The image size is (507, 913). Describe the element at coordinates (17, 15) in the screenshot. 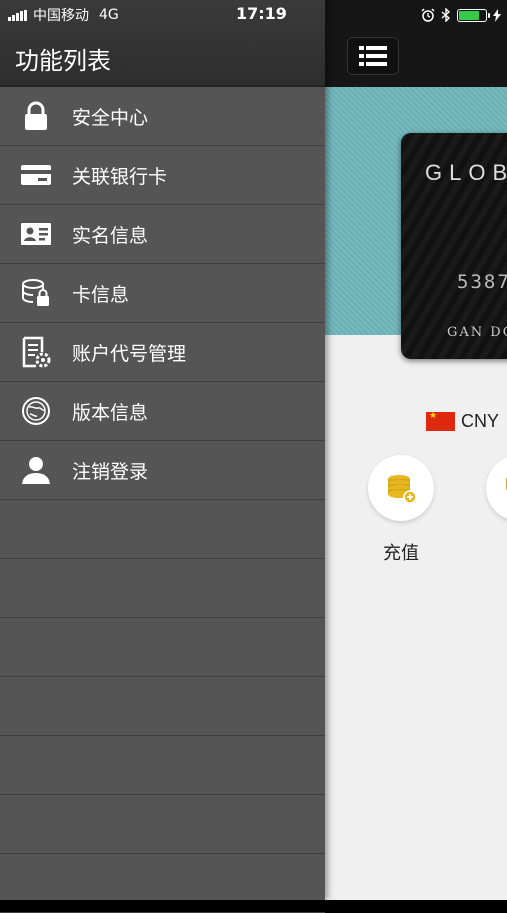

I see `signal-icon` at that location.